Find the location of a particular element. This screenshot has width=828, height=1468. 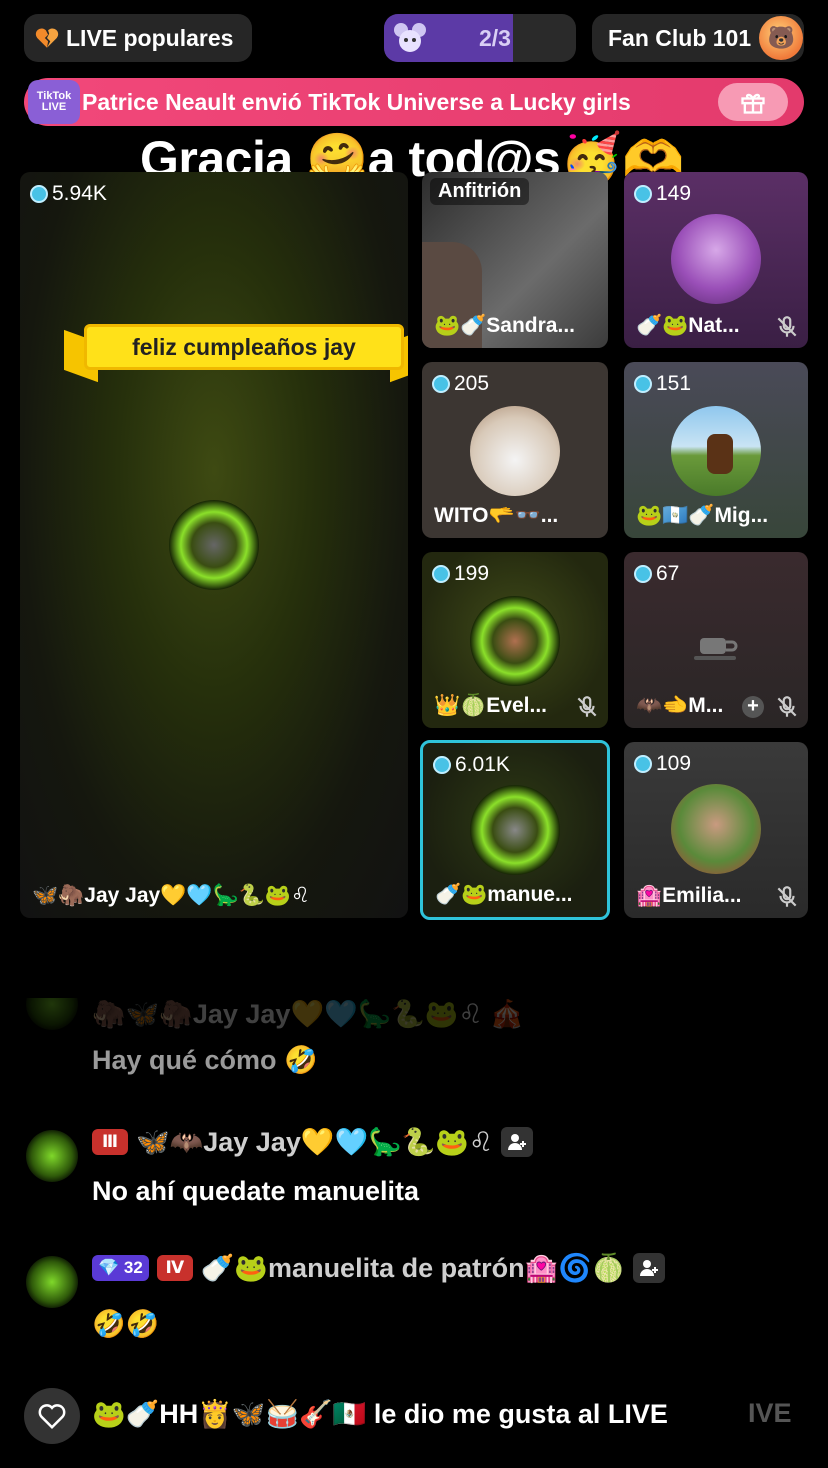

live-popular-button: LIVE populares is located at coordinates (138, 38).